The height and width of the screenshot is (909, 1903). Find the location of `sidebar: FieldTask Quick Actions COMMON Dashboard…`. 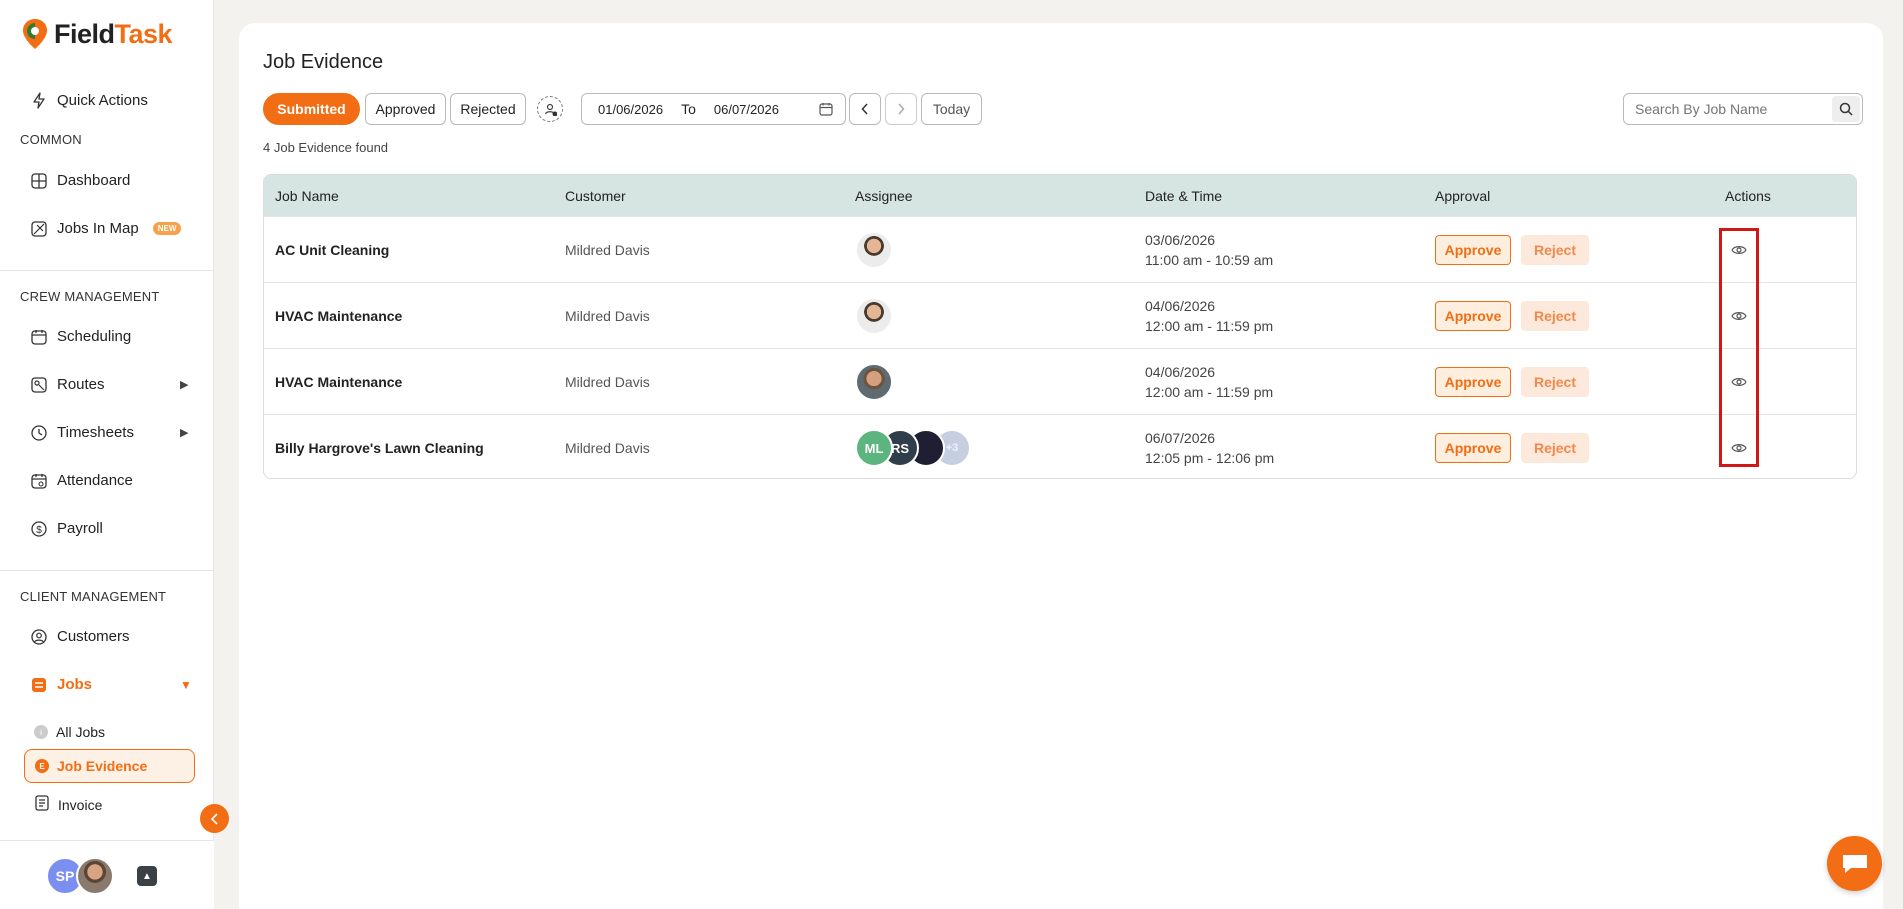

sidebar: FieldTask Quick Actions COMMON Dashboard… is located at coordinates (107, 454).